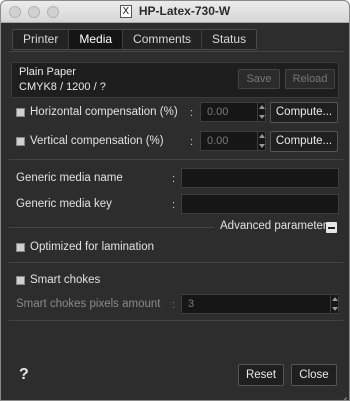 The image size is (350, 401). What do you see at coordinates (20, 141) in the screenshot?
I see `vertical-compensation-checkbox` at bounding box center [20, 141].